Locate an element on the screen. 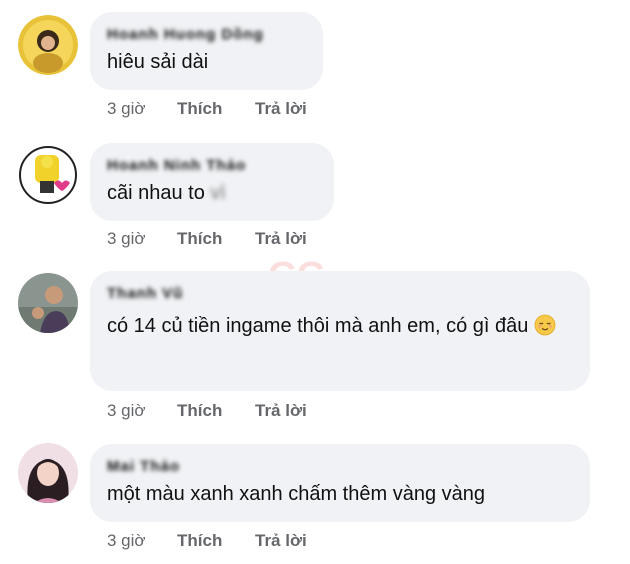  comment-text-blurred: vì is located at coordinates (218, 193).